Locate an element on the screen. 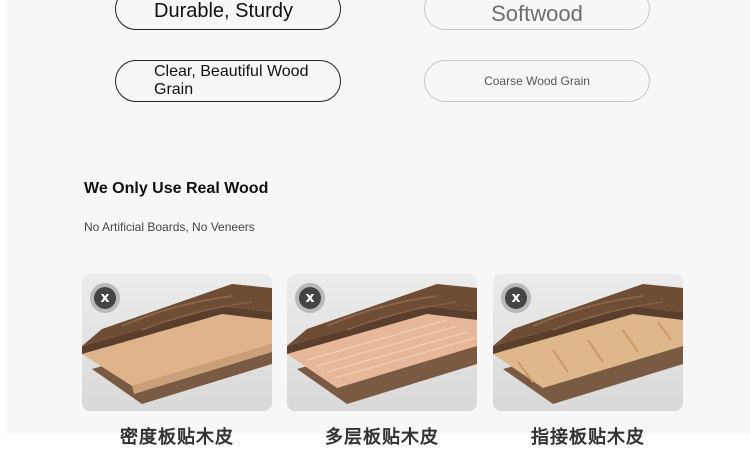  wood-sample-card-mdf: x is located at coordinates (177, 342).